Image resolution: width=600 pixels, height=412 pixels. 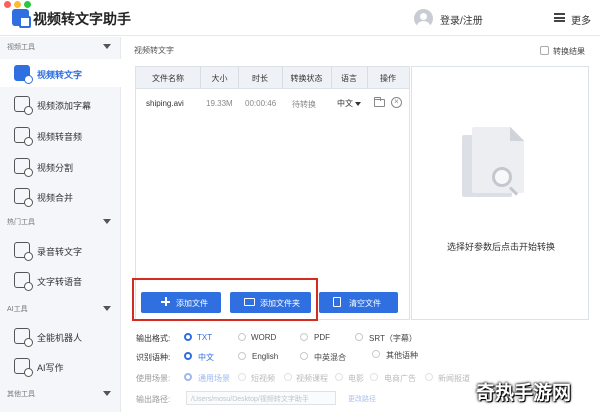 I want to click on column-header-duration: 时长, so click(x=260, y=78).